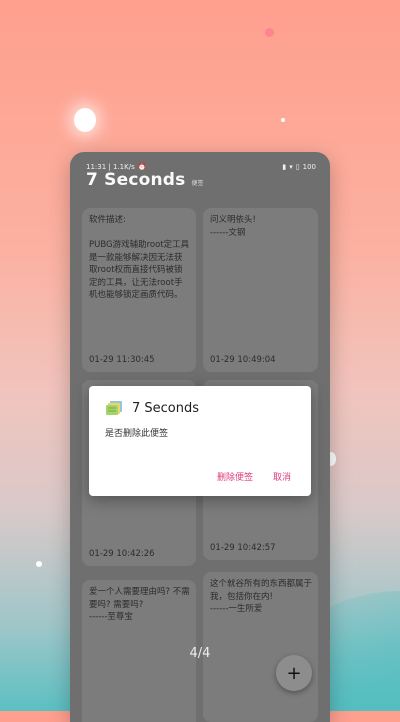 Image resolution: width=400 pixels, height=722 pixels. What do you see at coordinates (243, 548) in the screenshot?
I see `note-time: 01-29 10:42:57` at bounding box center [243, 548].